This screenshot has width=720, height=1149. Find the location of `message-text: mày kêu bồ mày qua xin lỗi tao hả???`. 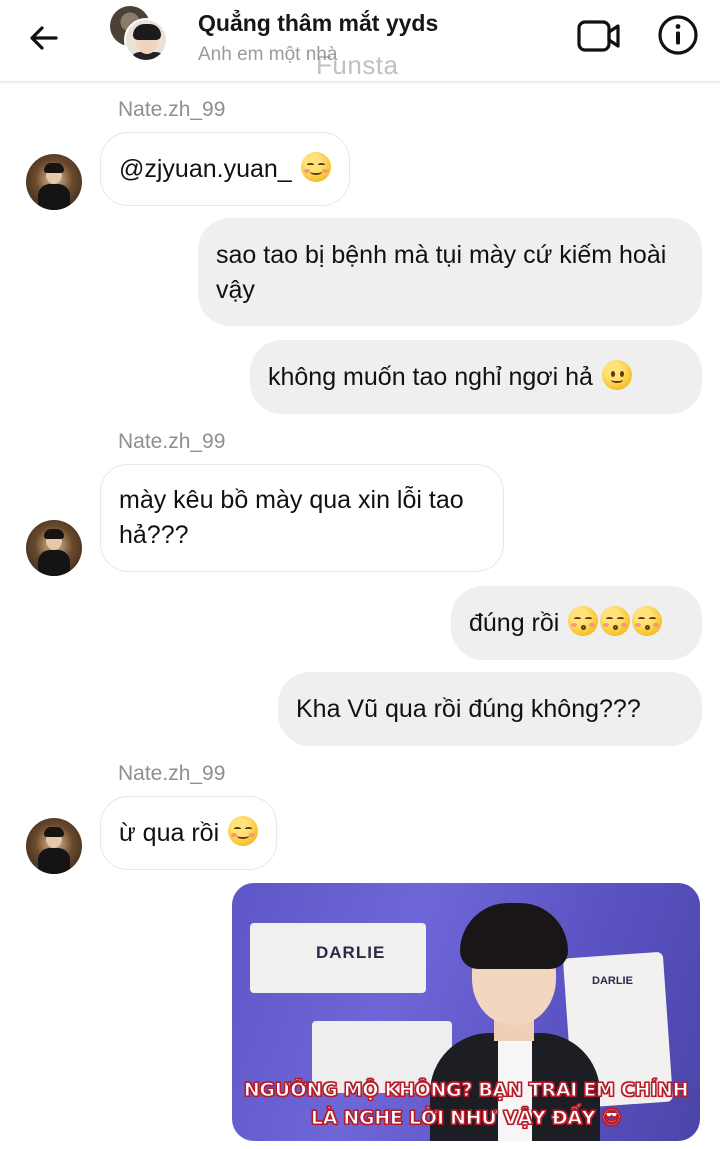

message-text: mày kêu bồ mày qua xin lỗi tao hả??? is located at coordinates (291, 517).